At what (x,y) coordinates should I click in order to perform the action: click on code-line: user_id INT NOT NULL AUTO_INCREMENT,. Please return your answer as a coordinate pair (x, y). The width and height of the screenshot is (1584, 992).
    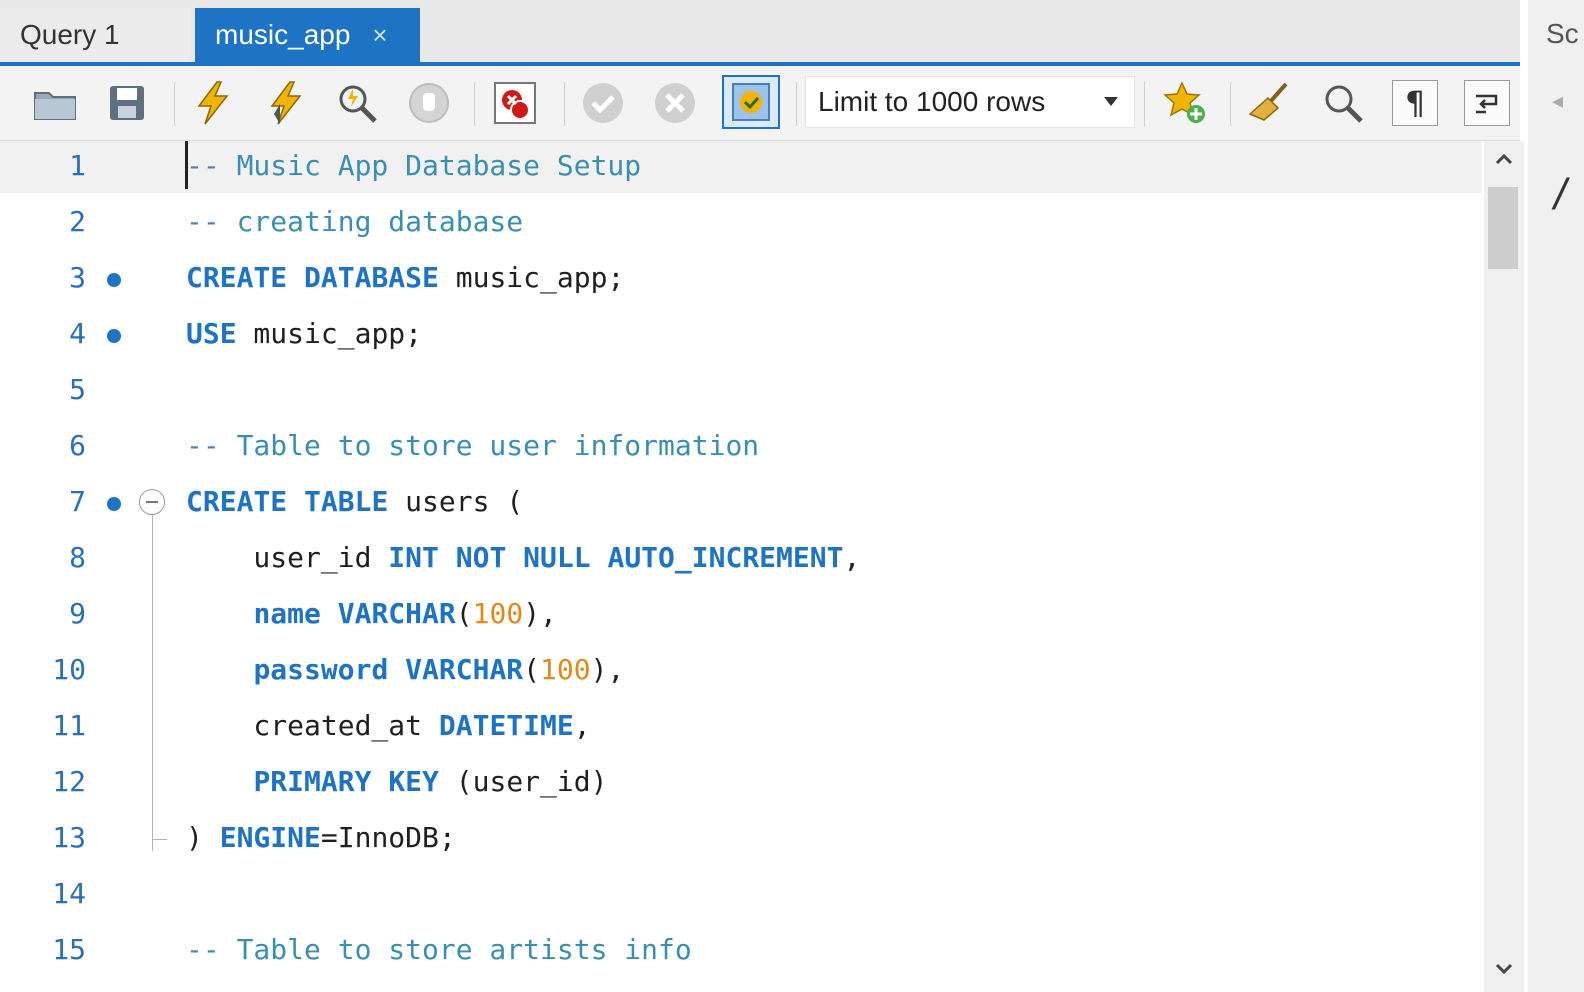
    Looking at the image, I should click on (523, 557).